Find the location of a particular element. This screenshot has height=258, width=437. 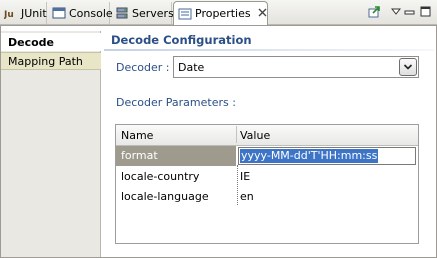

table-row: format yyyy-MM-dd'T'HH:mm:ss is located at coordinates (267, 156).